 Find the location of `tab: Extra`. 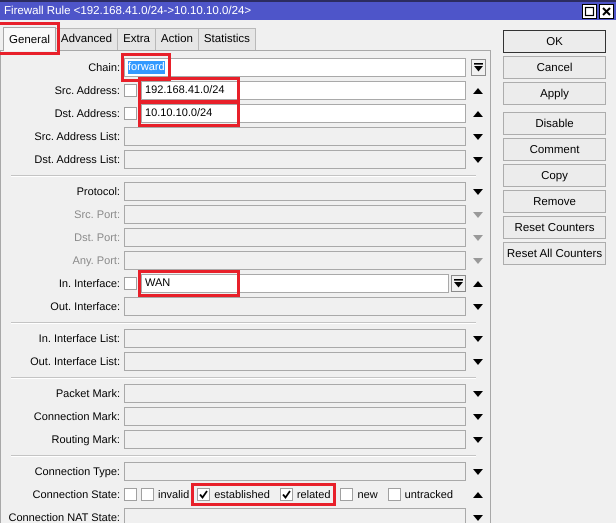

tab: Extra is located at coordinates (136, 39).